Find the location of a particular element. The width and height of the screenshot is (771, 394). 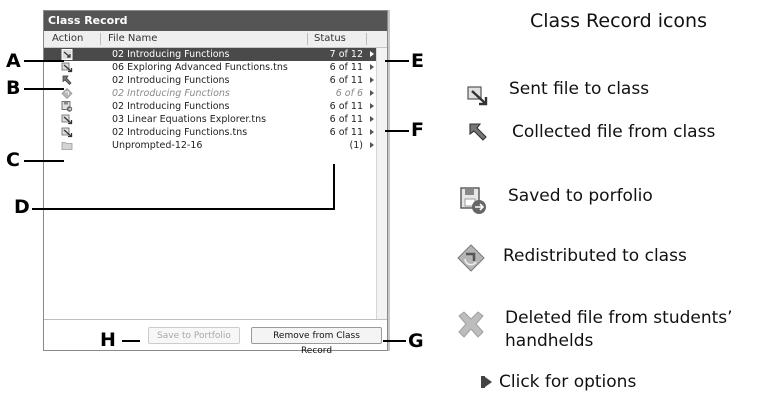

file-name: 02 Introducing Functions.tns is located at coordinates (180, 132).